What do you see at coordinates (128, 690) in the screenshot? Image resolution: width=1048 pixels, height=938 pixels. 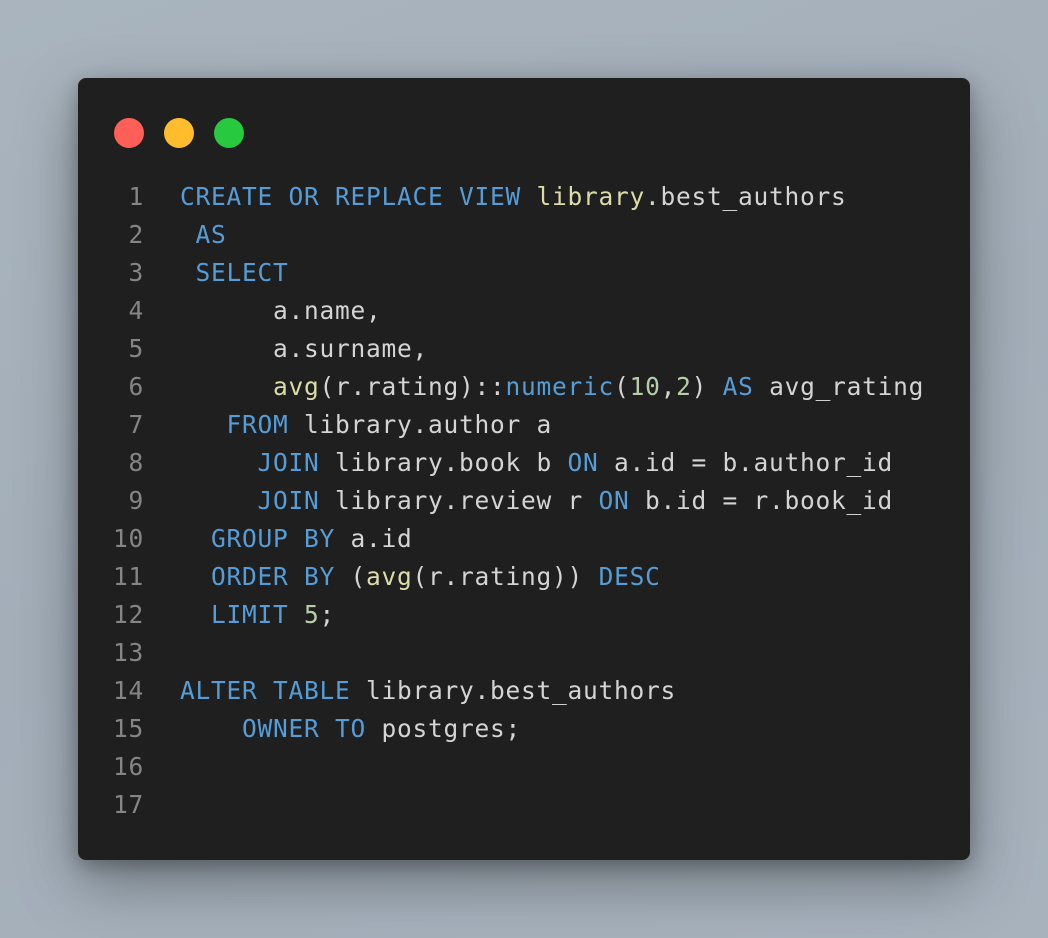 I see `line-number: 14` at bounding box center [128, 690].